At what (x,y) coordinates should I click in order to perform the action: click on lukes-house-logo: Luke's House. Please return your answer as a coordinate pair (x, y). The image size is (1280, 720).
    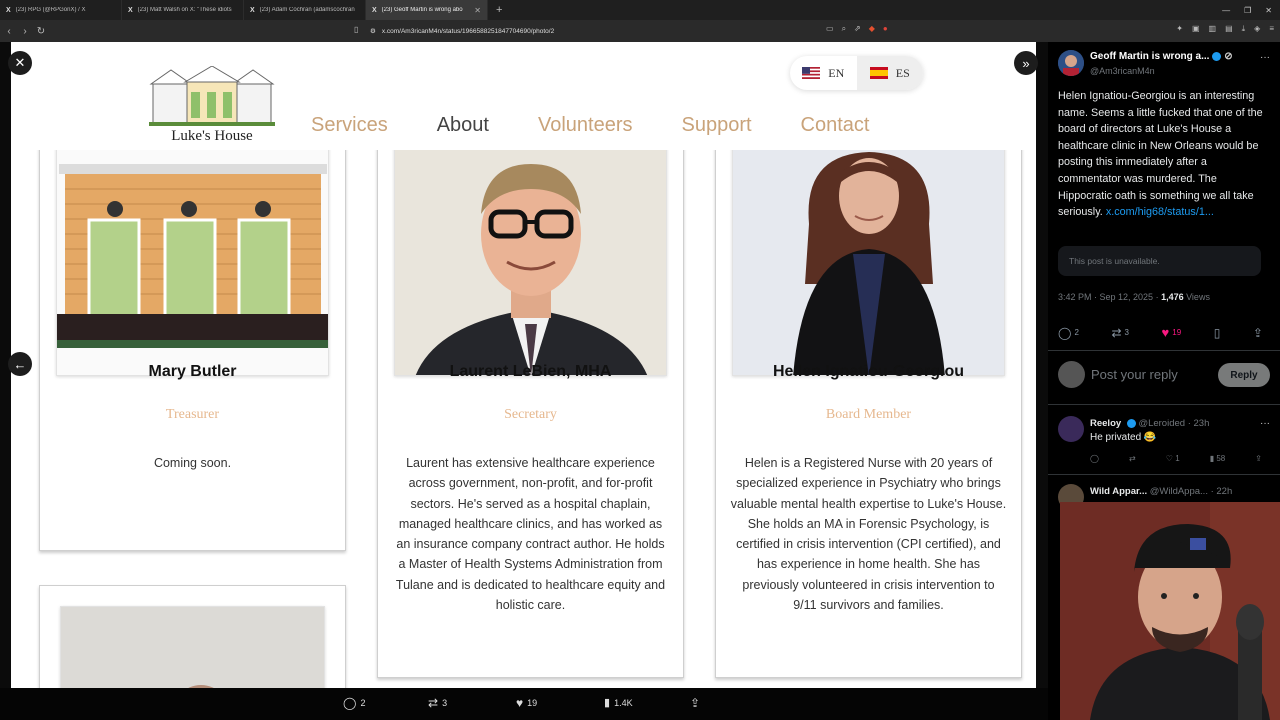
    Looking at the image, I should click on (212, 104).